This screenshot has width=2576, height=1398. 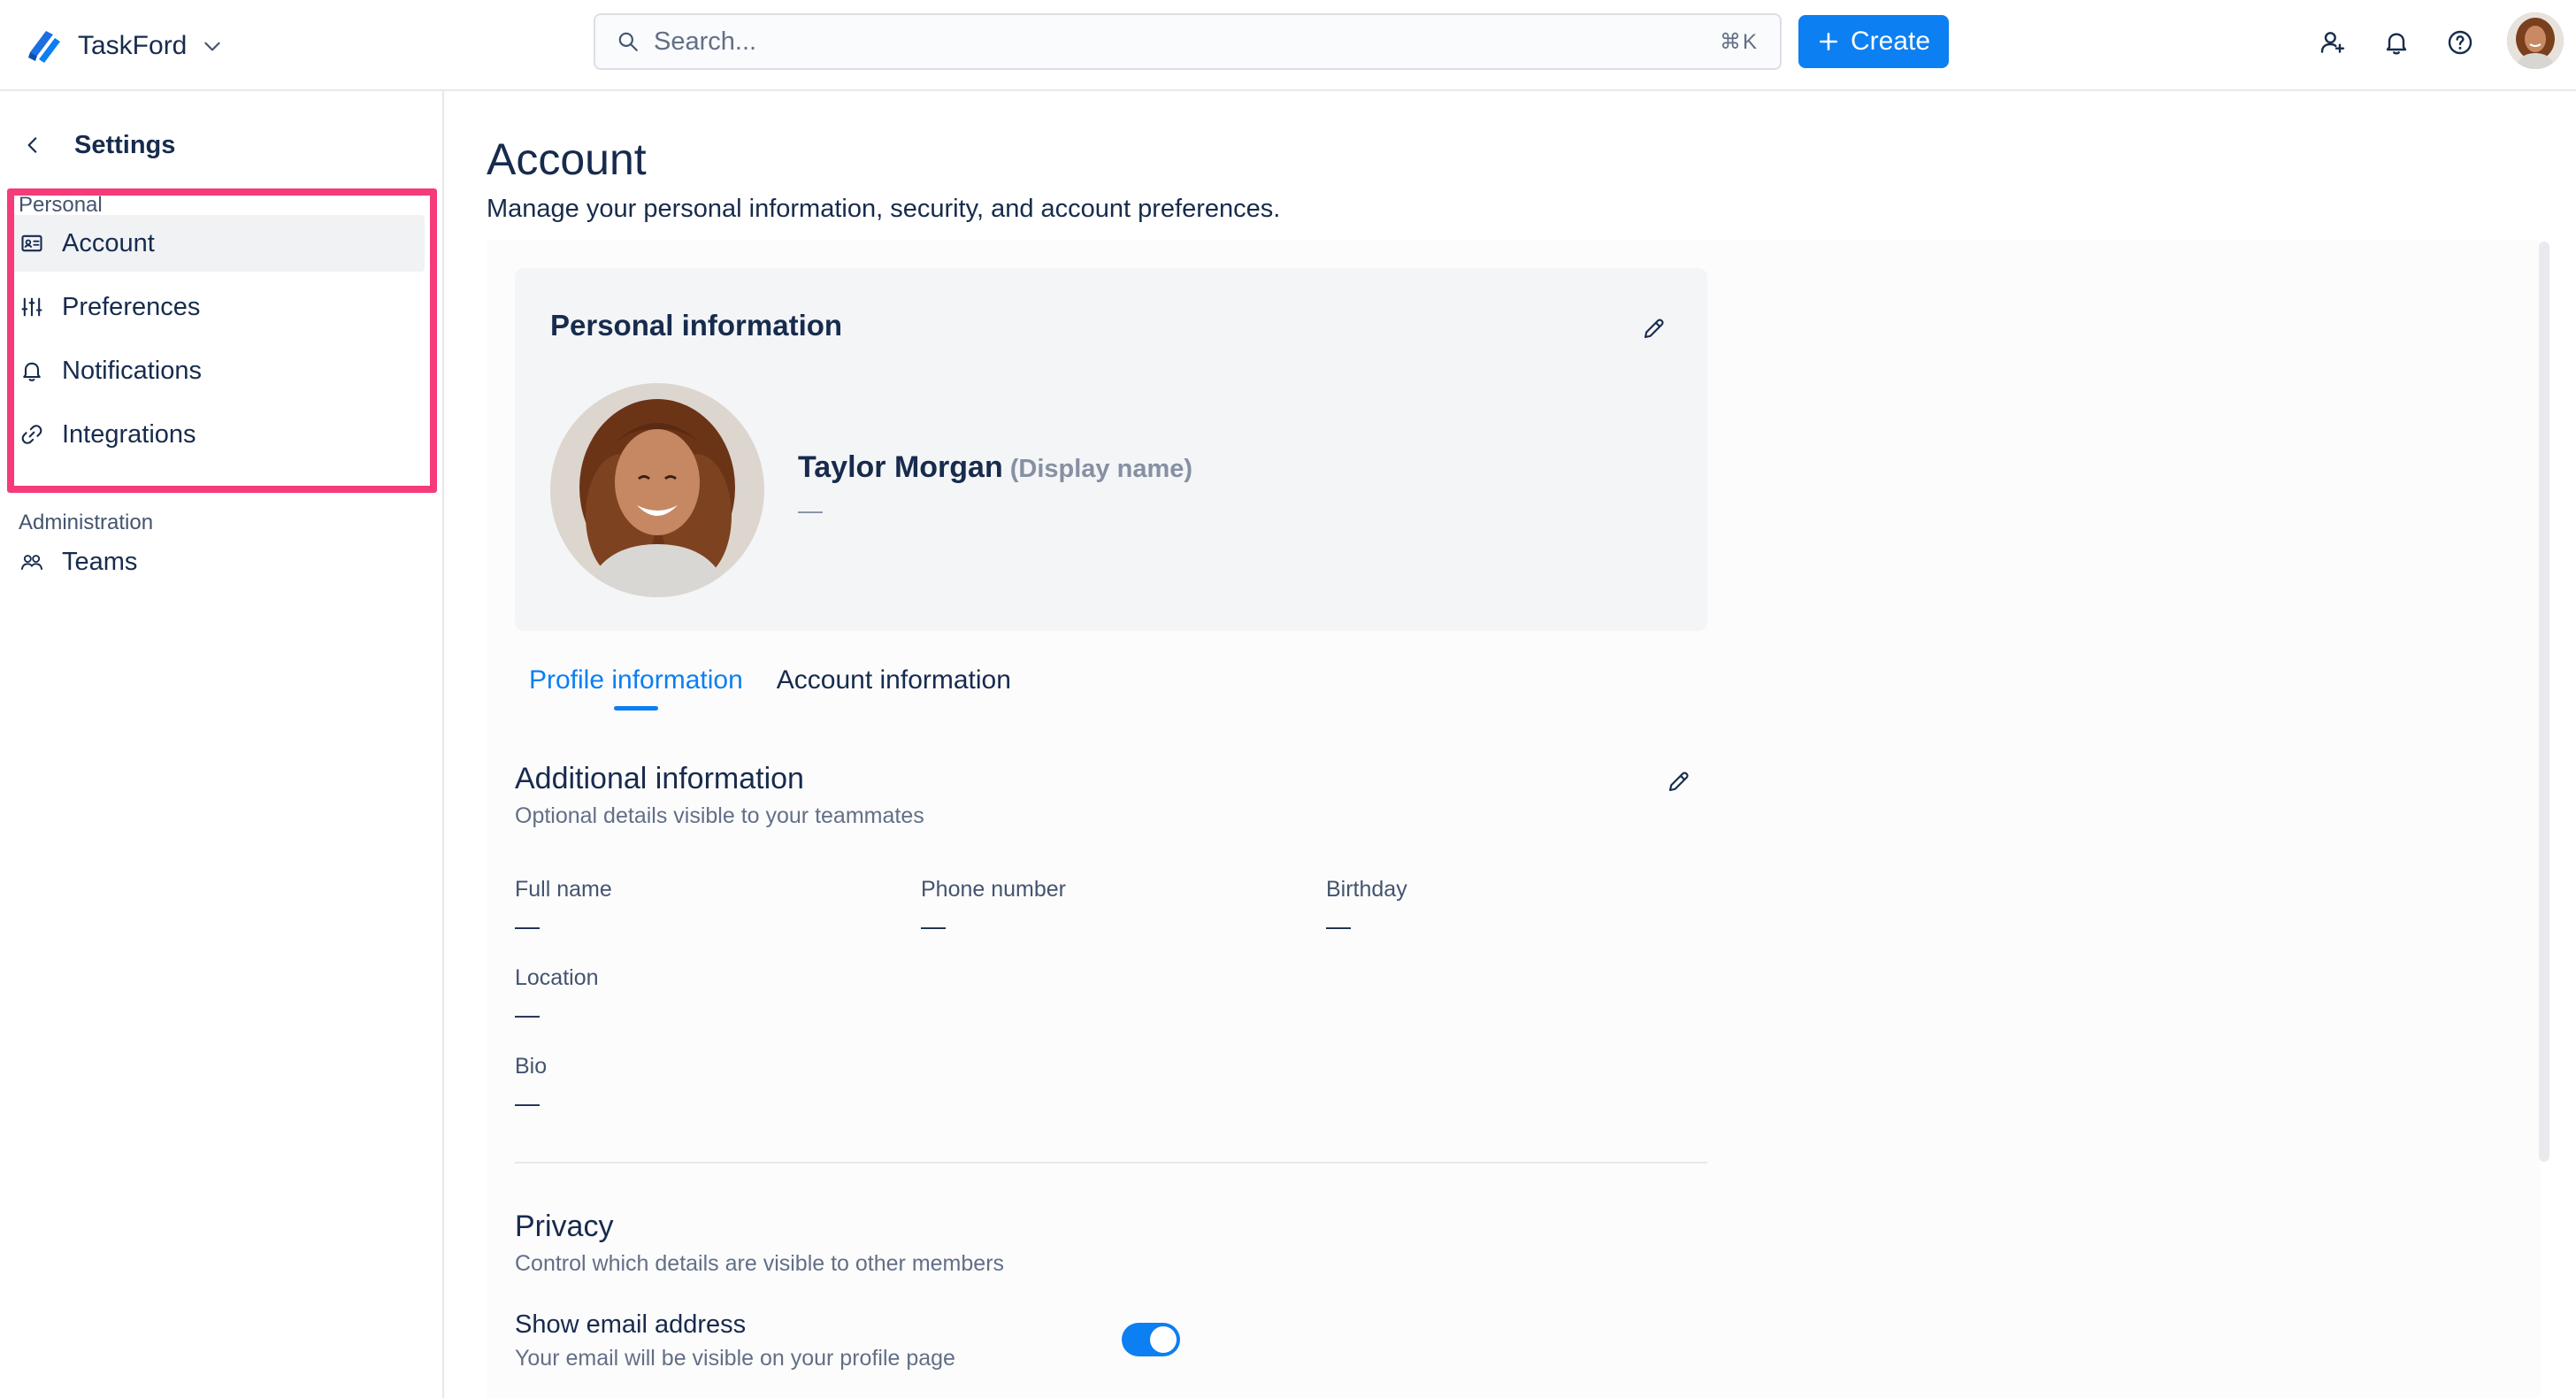 What do you see at coordinates (217, 434) in the screenshot?
I see `sidebar-item-integrations: Integrations` at bounding box center [217, 434].